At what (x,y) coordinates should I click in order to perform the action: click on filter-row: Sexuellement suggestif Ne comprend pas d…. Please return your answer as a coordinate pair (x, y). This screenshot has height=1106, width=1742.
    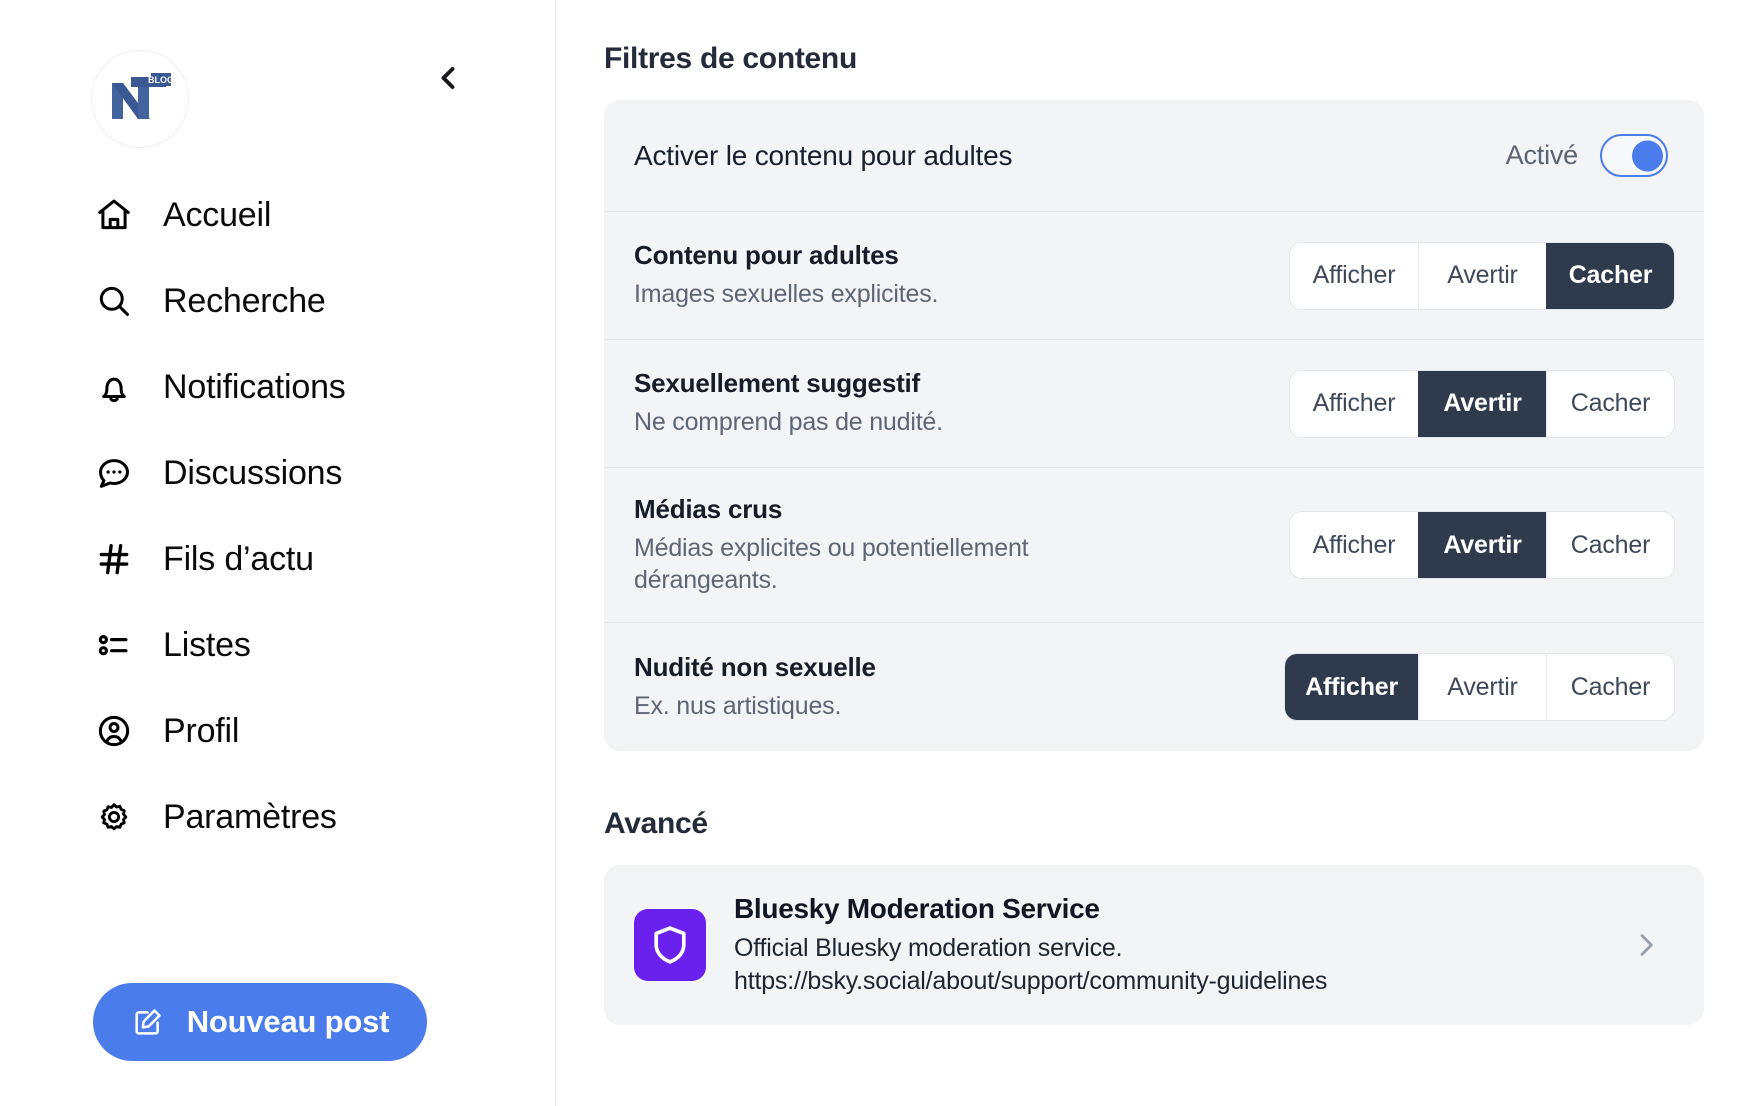
    Looking at the image, I should click on (1154, 404).